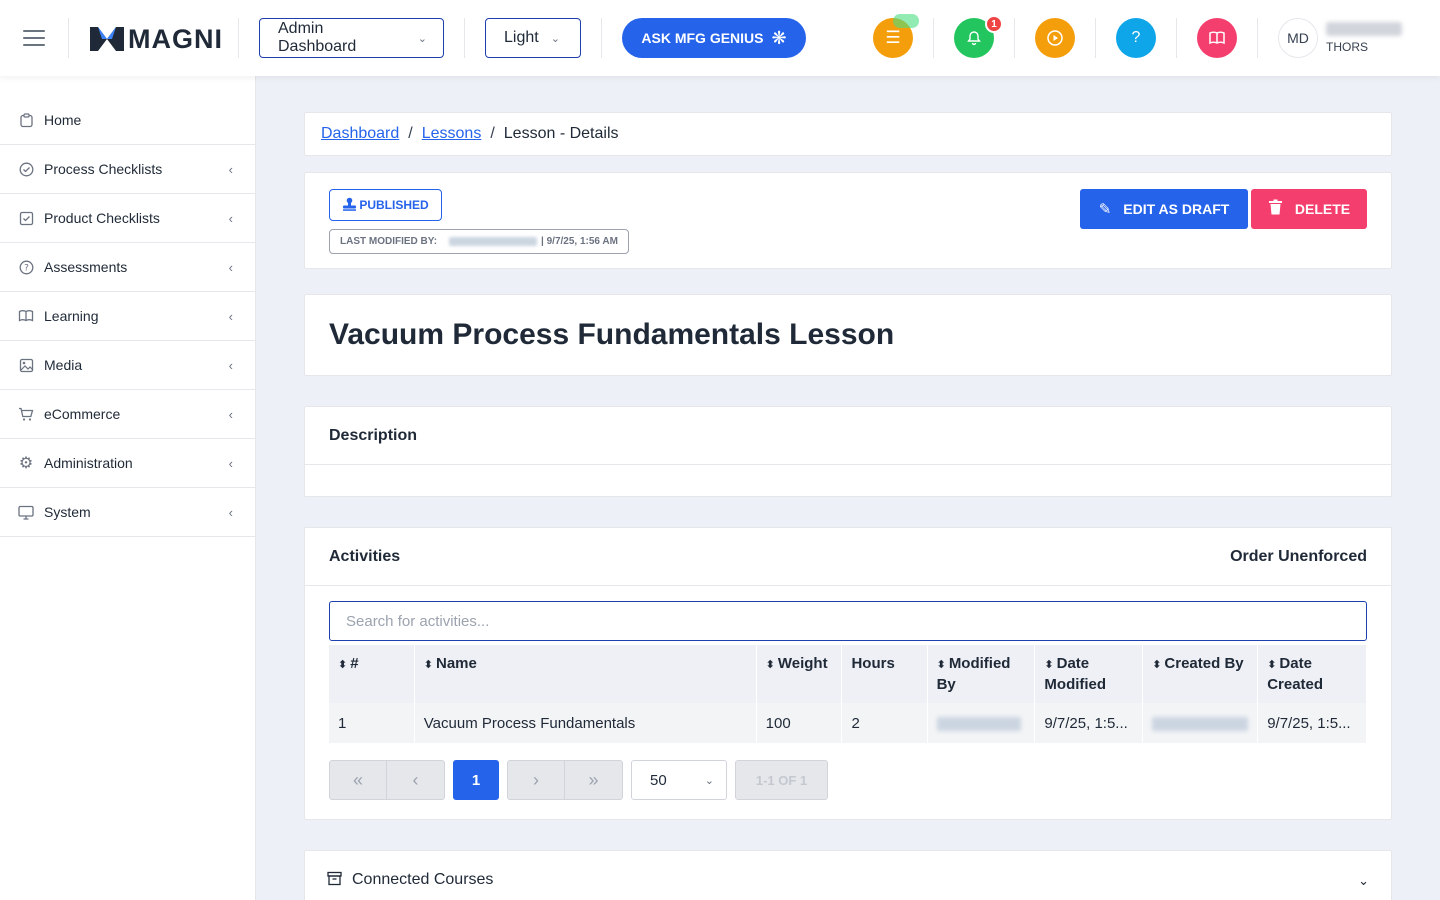 Image resolution: width=1440 pixels, height=900 pixels. I want to click on sidebar-item-learning: Learning ‹, so click(127, 316).